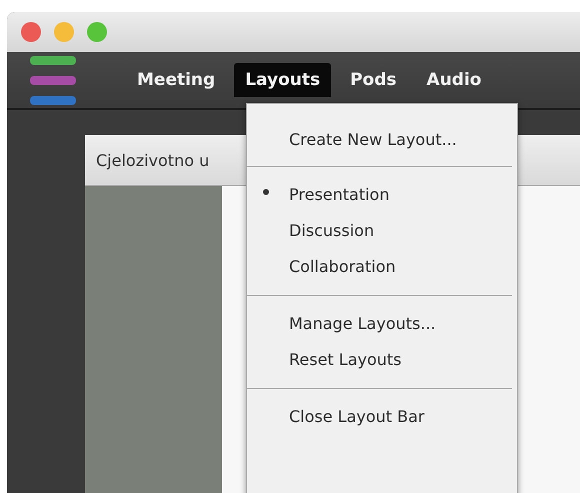  Describe the element at coordinates (454, 80) in the screenshot. I see `menu-item: Audio` at that location.